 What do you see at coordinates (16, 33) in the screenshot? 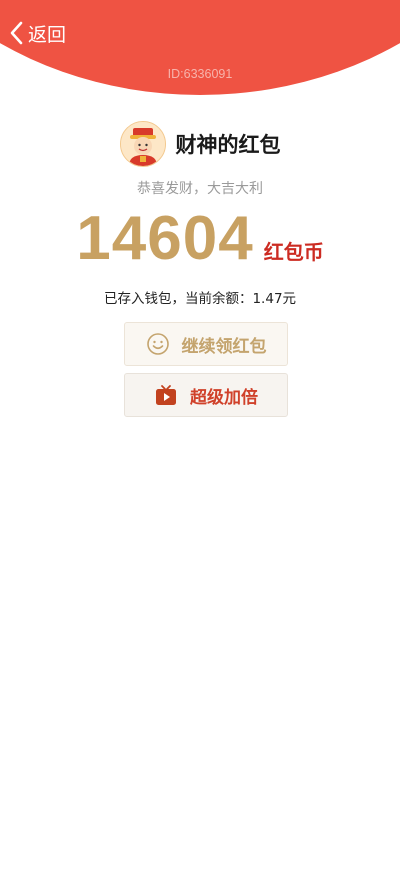
I see `chevron-left-icon` at bounding box center [16, 33].